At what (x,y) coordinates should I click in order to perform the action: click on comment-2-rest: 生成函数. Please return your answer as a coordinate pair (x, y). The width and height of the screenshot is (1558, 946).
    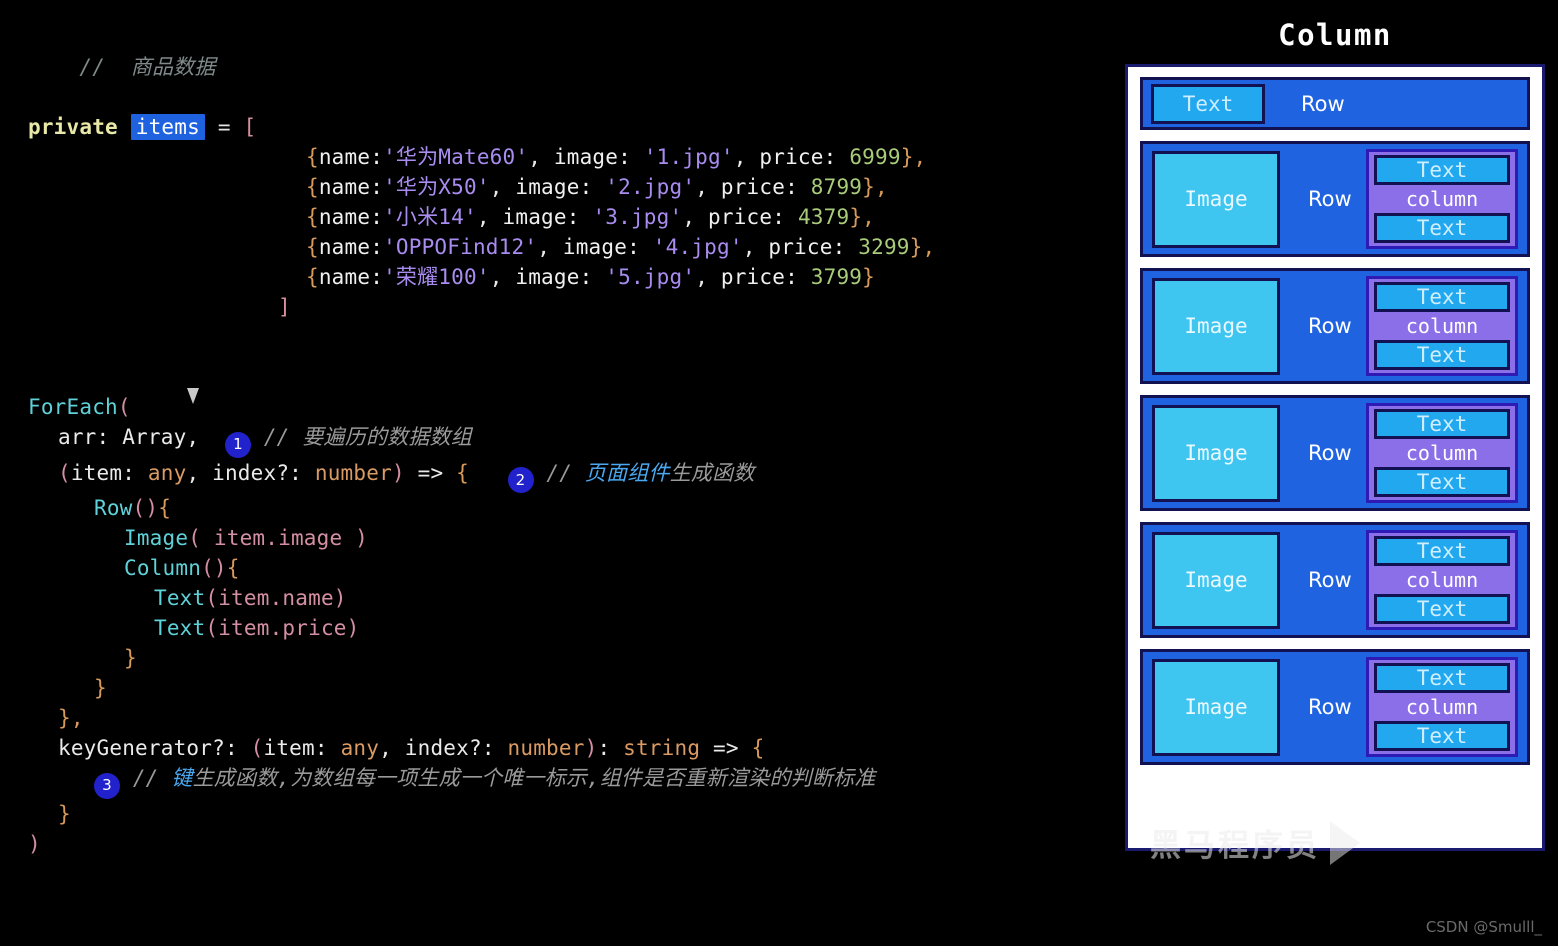
    Looking at the image, I should click on (712, 472).